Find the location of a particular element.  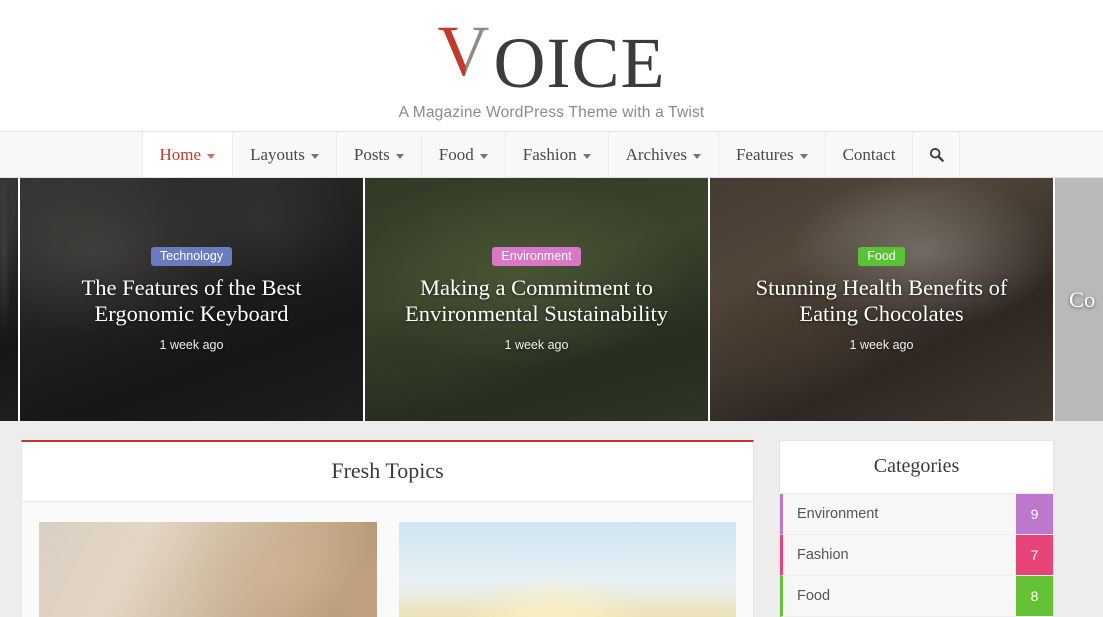

category-list-item: Fashion 7 is located at coordinates (916, 555).